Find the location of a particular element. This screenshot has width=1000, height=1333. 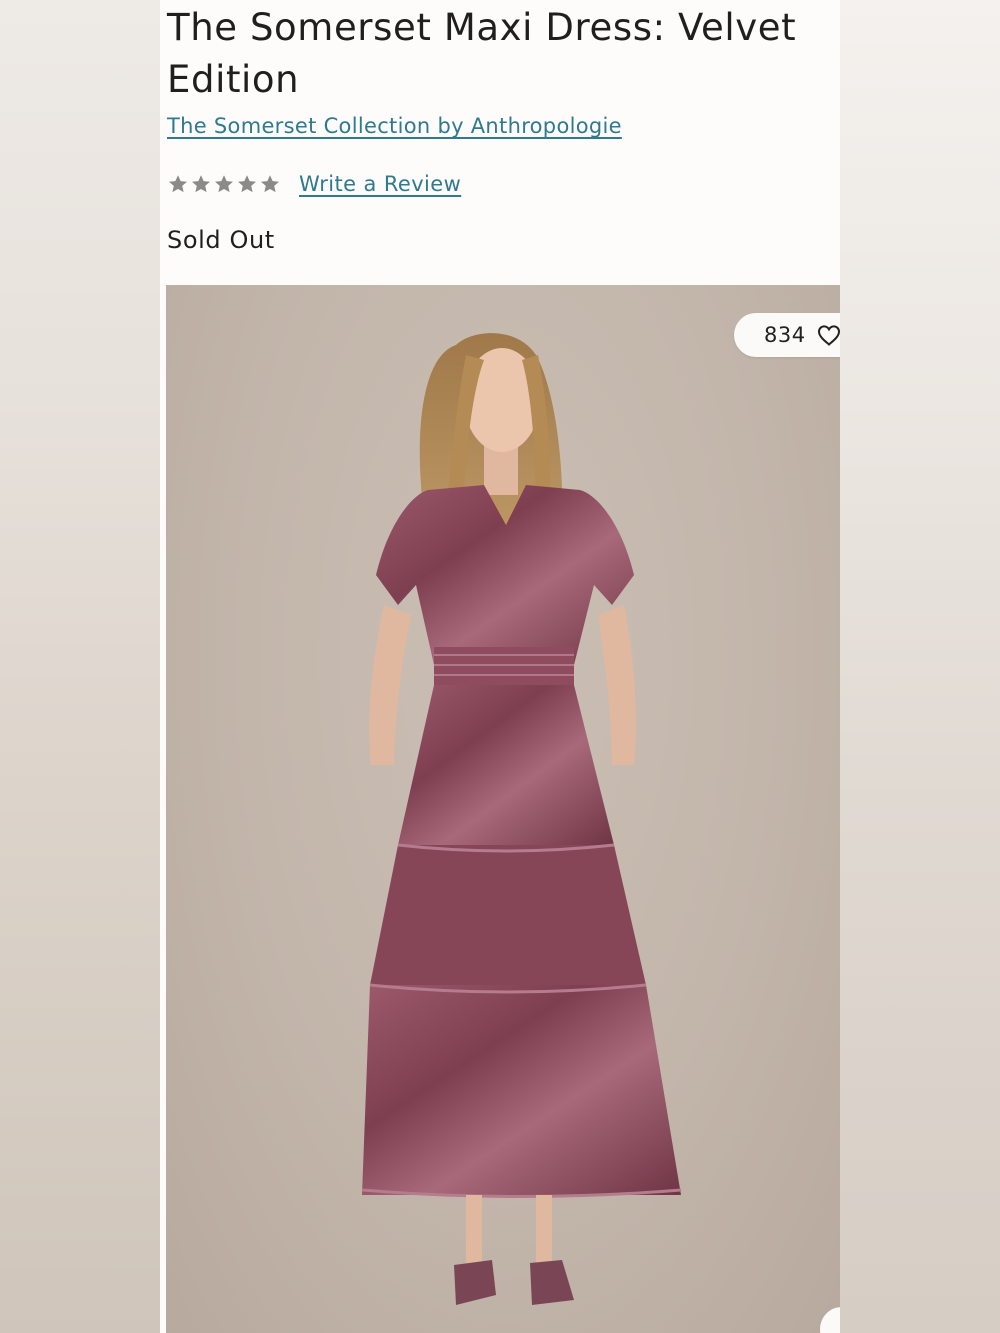

favorite-button: 834 is located at coordinates (787, 335).